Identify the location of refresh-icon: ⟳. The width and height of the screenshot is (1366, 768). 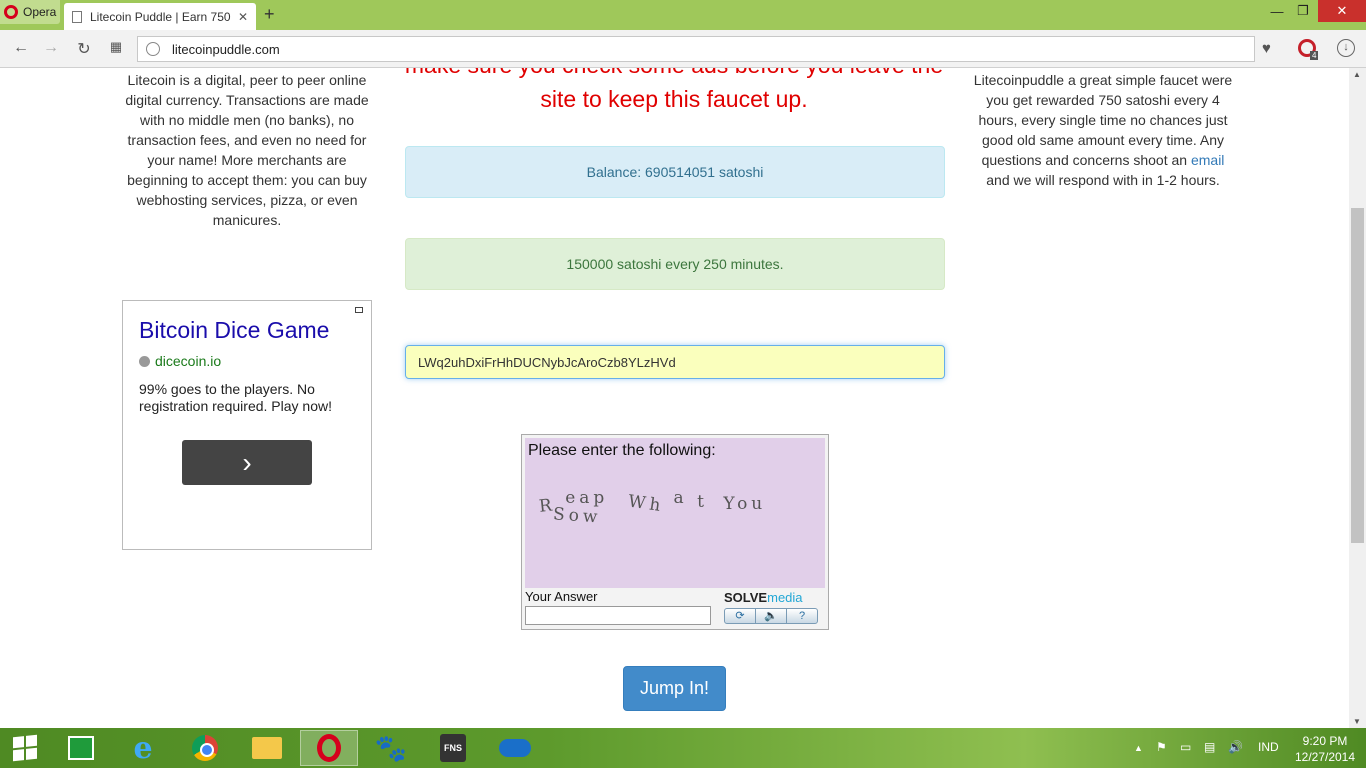
(740, 616).